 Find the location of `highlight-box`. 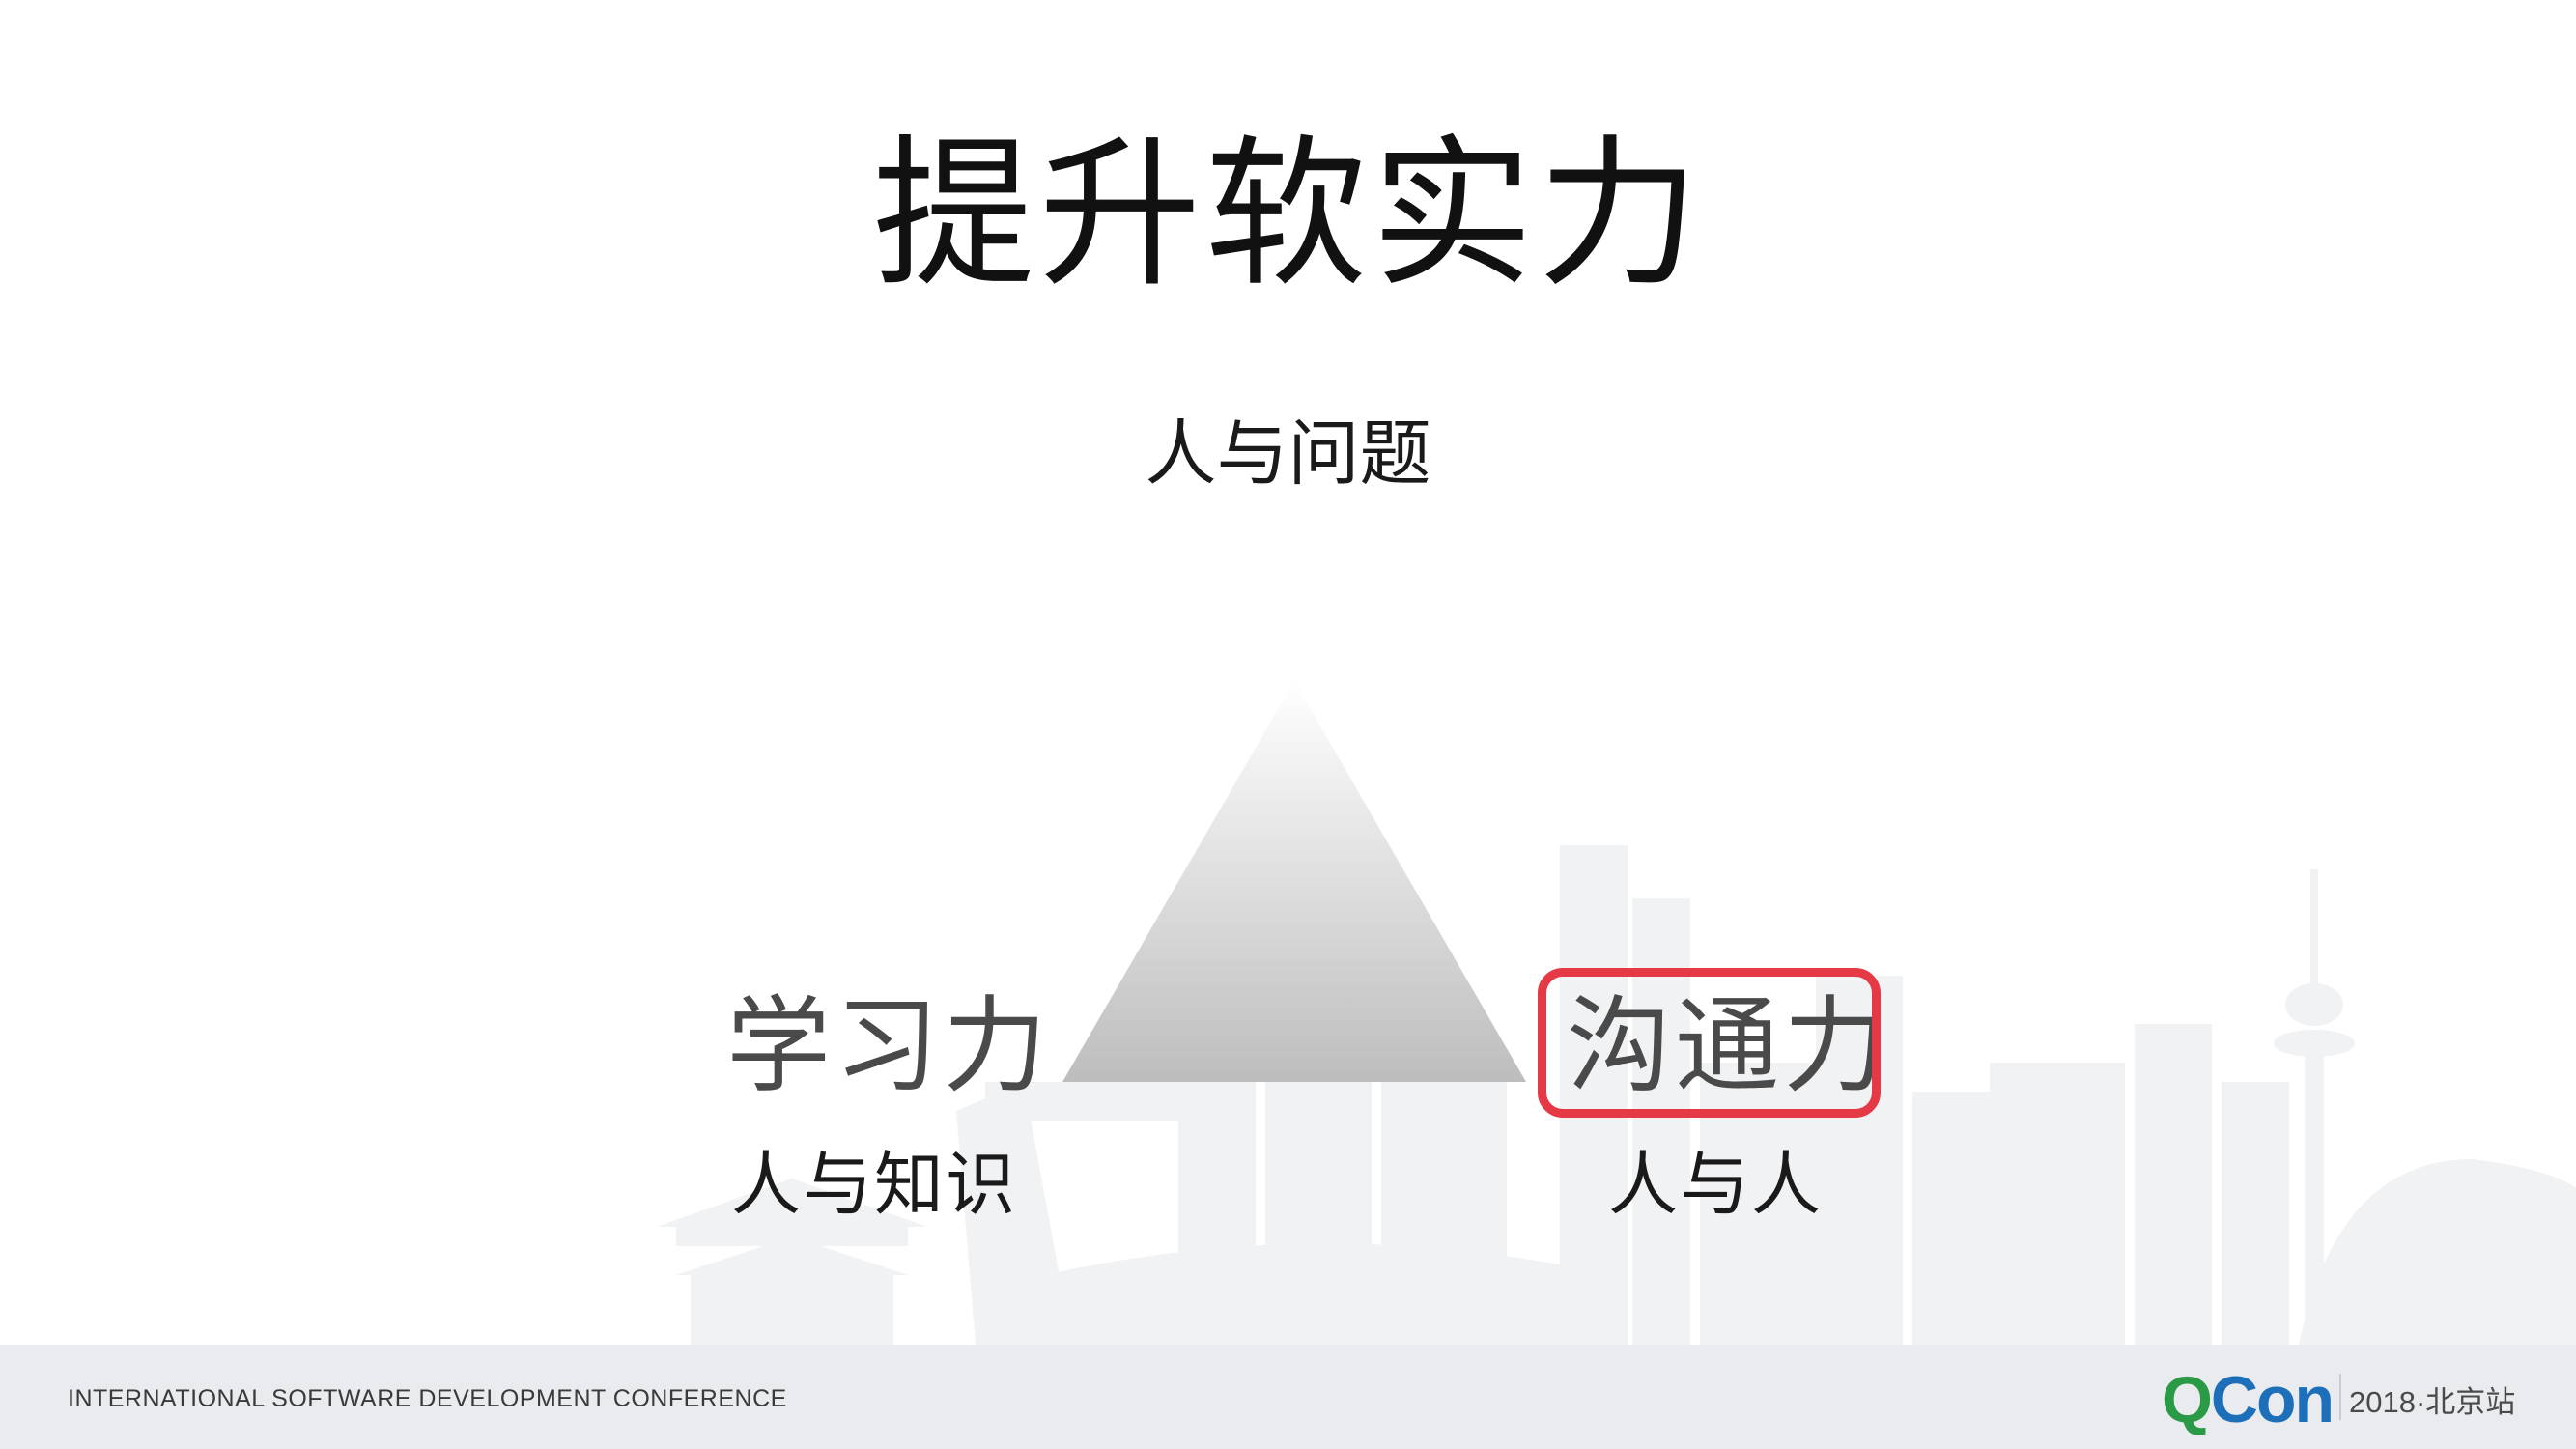

highlight-box is located at coordinates (1709, 1043).